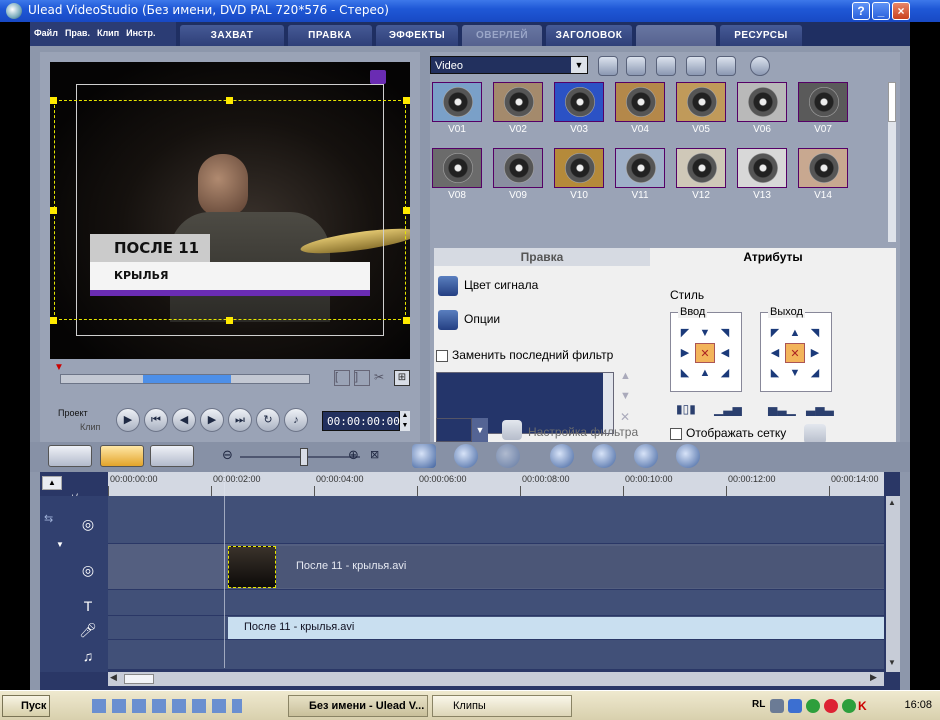 The width and height of the screenshot is (940, 720). I want to click on tab-title: ЗАГОЛОВОК, so click(589, 35).